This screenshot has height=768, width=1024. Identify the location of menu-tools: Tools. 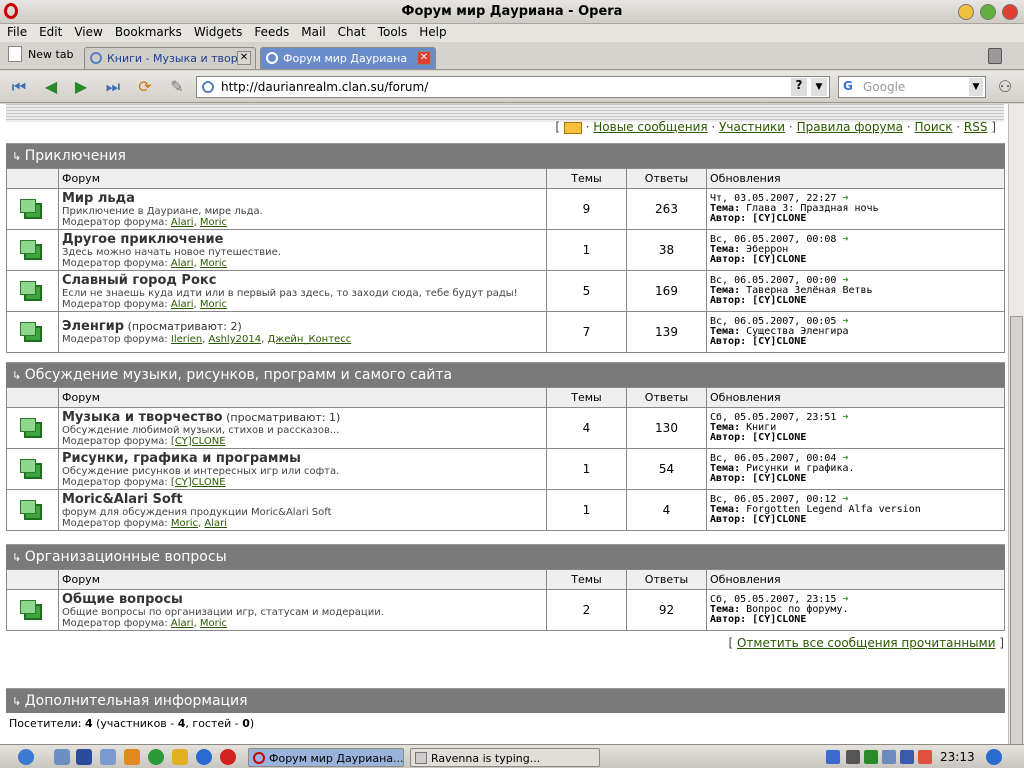
(392, 31).